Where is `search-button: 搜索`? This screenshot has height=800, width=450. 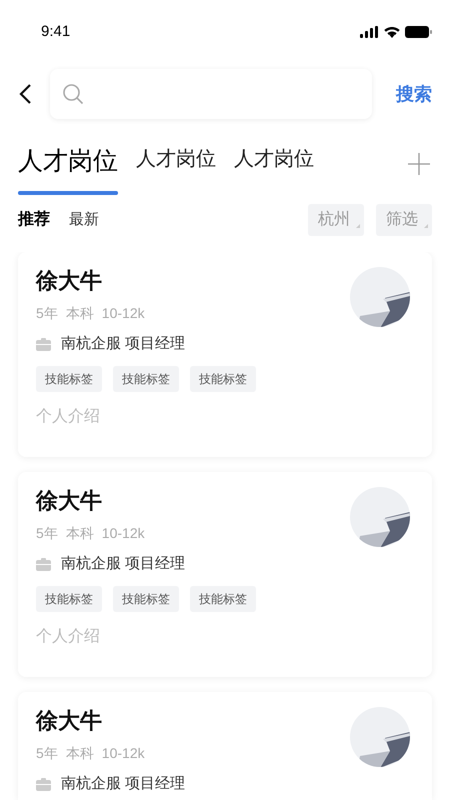
search-button: 搜索 is located at coordinates (414, 94).